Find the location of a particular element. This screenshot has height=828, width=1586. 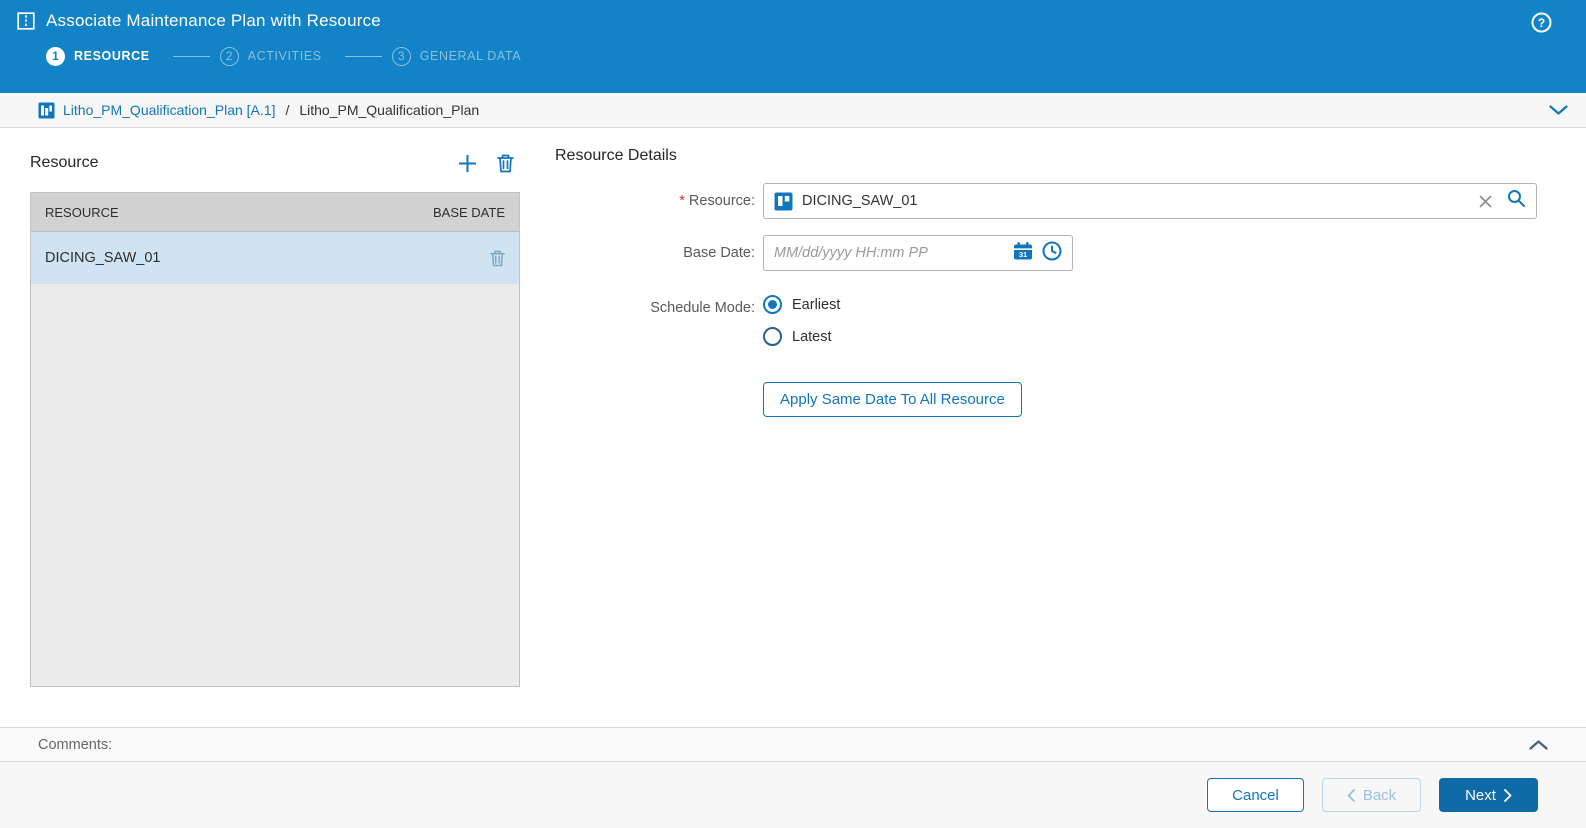

table-row: DICING_SAW_01 is located at coordinates (275, 258).